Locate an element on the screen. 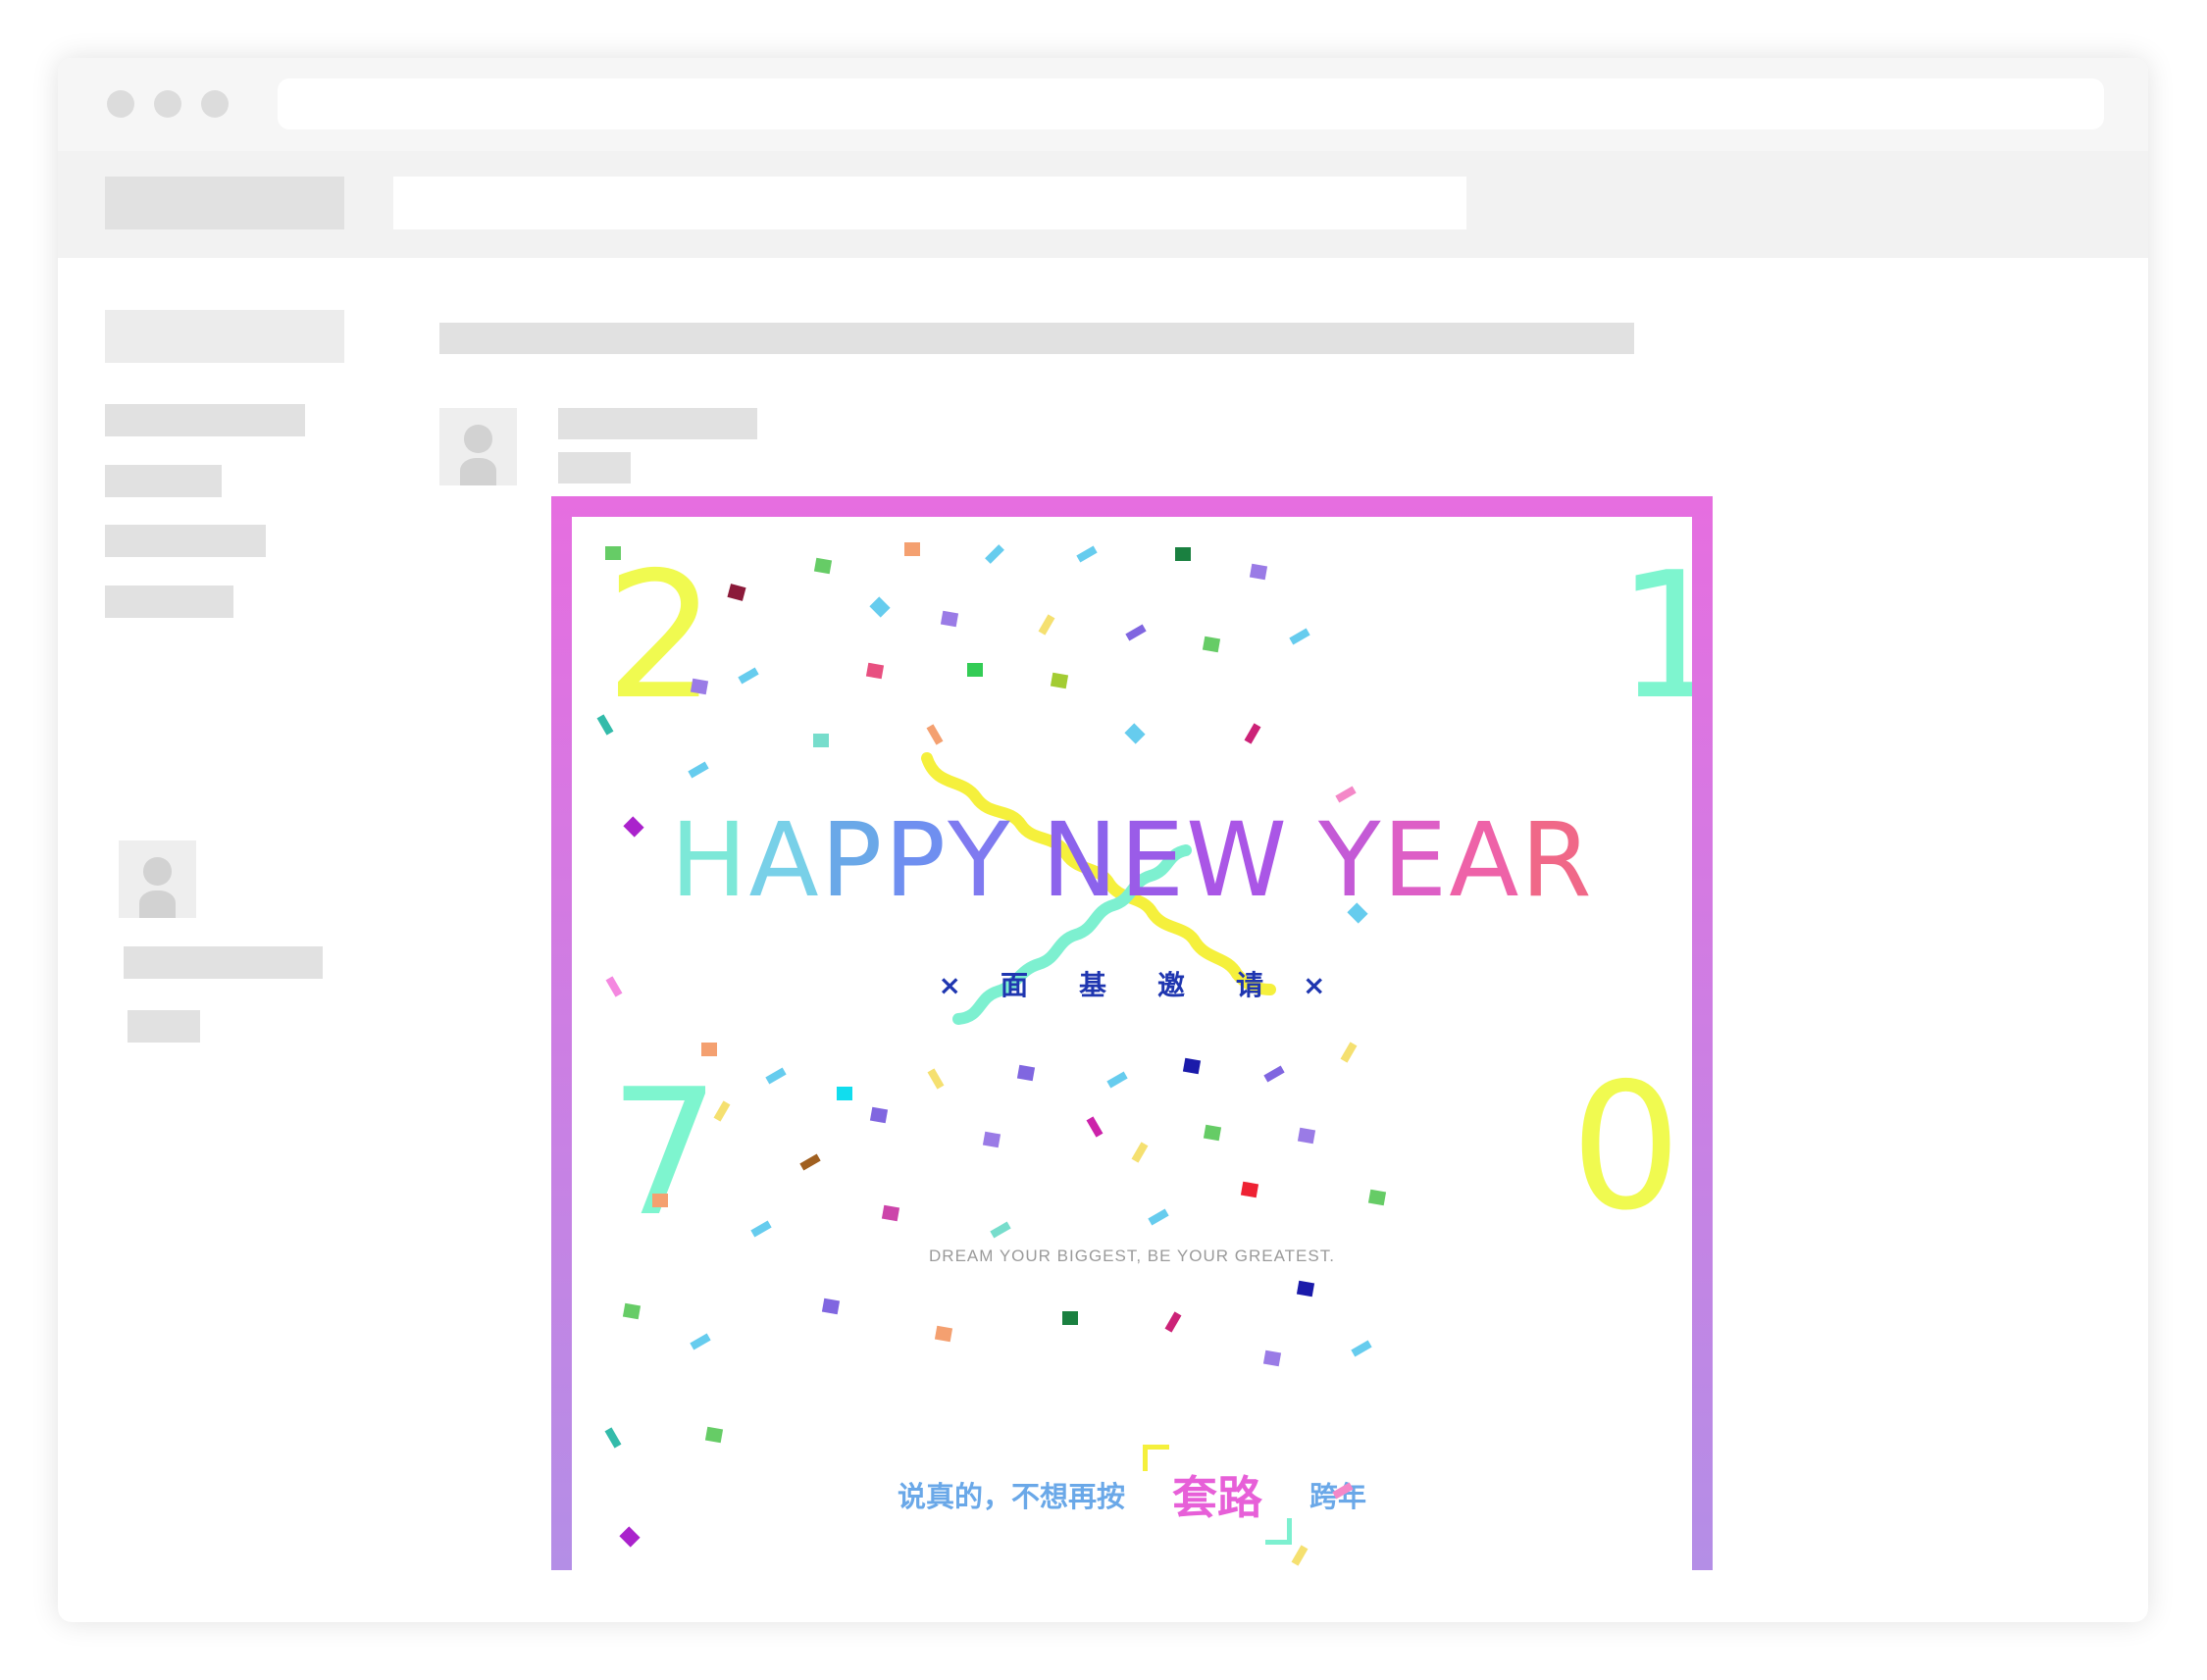 The image size is (2207, 1680). subtitle-char: 请 is located at coordinates (1250, 985).